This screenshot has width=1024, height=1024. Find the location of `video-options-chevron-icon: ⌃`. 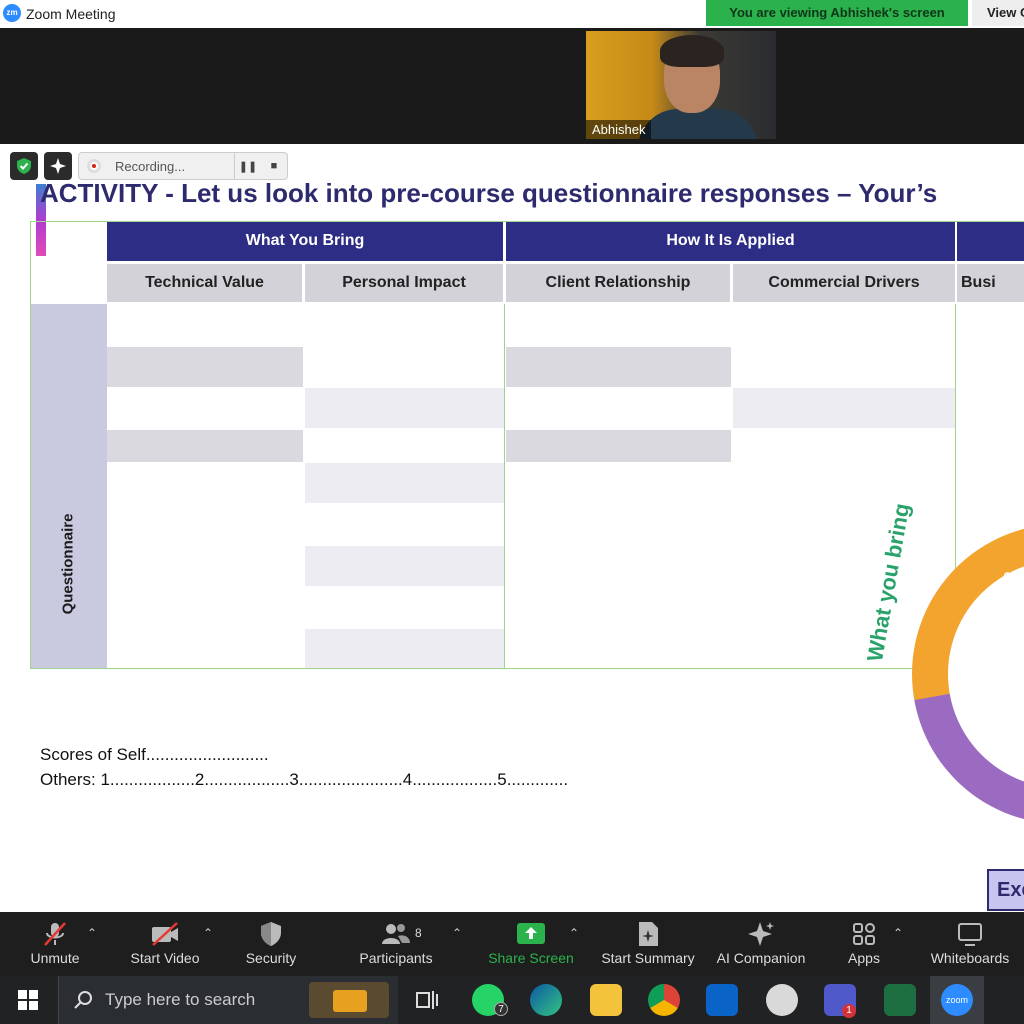

video-options-chevron-icon: ⌃ is located at coordinates (208, 933).